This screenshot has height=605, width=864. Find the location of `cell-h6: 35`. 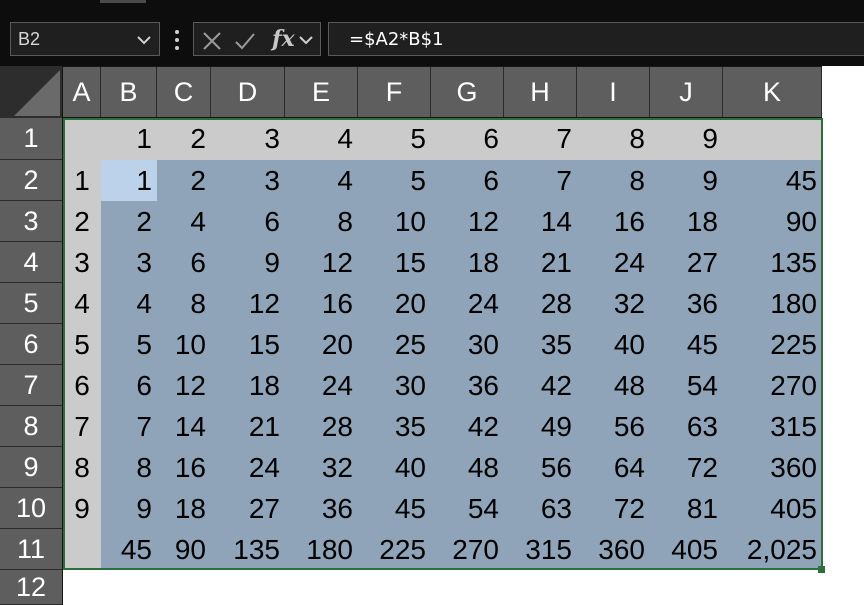

cell-h6: 35 is located at coordinates (540, 344).